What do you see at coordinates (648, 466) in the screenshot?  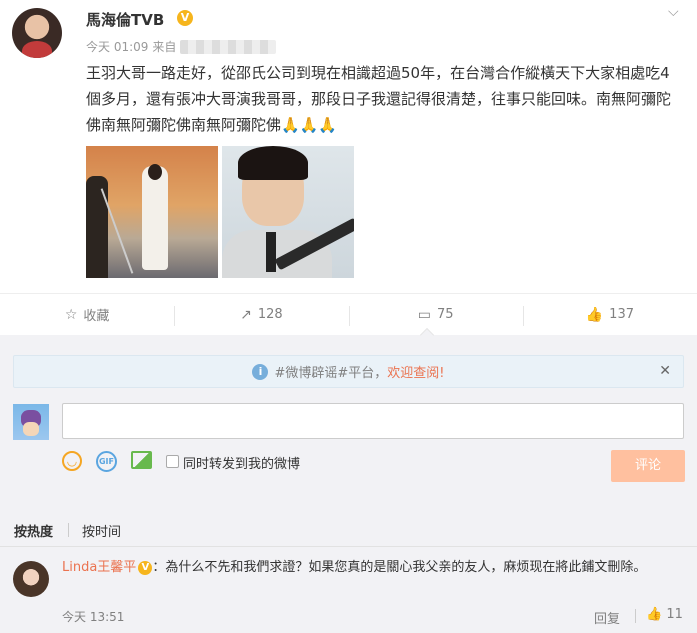 I see `submit-comment-button: 评论` at bounding box center [648, 466].